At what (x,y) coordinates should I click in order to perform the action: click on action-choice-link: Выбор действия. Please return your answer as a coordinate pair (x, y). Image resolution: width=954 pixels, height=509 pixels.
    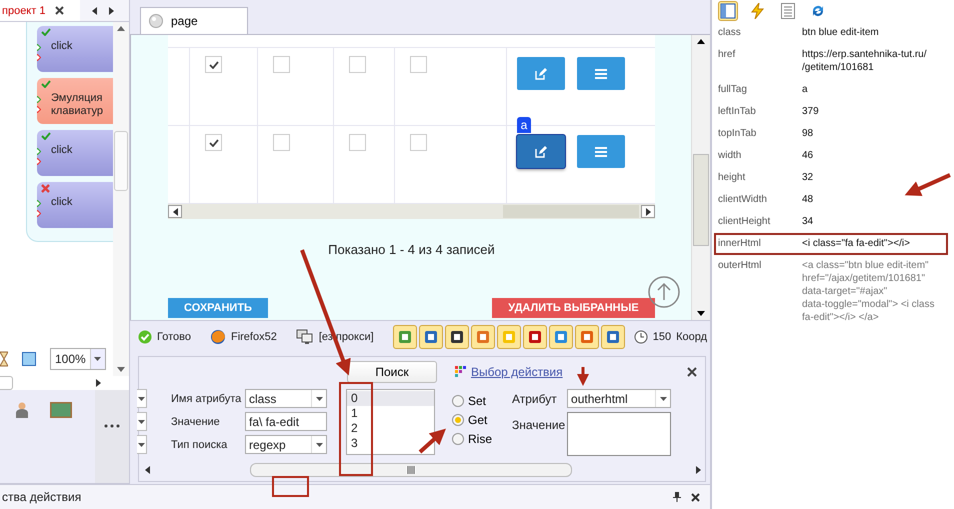
    Looking at the image, I should click on (509, 372).